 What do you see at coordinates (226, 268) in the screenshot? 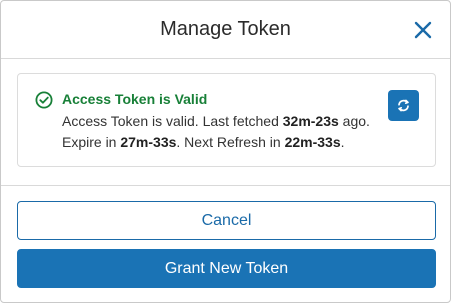
I see `grant-new-token-button: Grant New Token` at bounding box center [226, 268].